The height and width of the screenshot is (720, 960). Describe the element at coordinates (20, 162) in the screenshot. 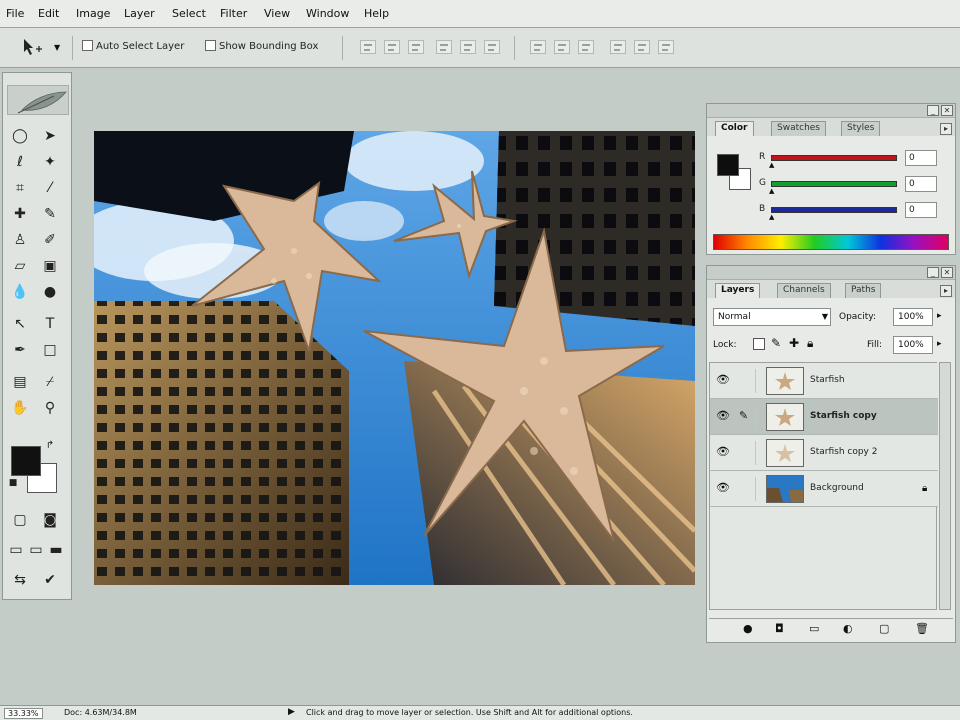

I see `lasso-tool-icon: ℓ` at that location.